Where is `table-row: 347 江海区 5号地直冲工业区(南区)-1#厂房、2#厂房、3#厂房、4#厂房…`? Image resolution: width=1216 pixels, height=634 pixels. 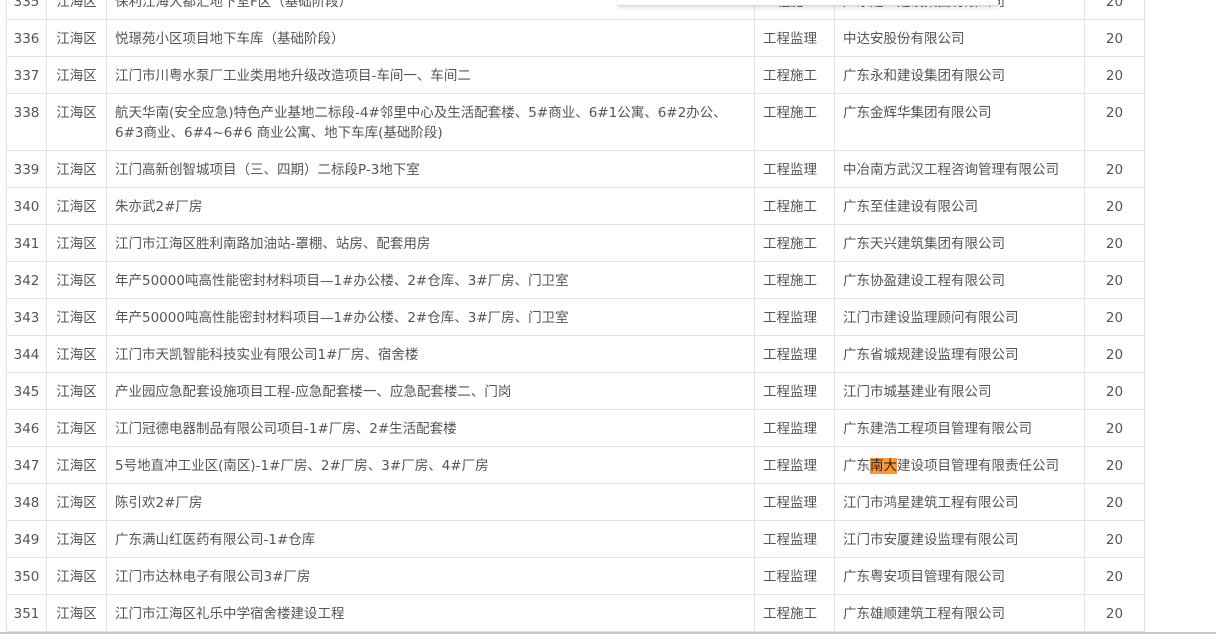 table-row: 347 江海区 5号地直冲工业区(南区)-1#厂房、2#厂房、3#厂房、4#厂房… is located at coordinates (575, 465).